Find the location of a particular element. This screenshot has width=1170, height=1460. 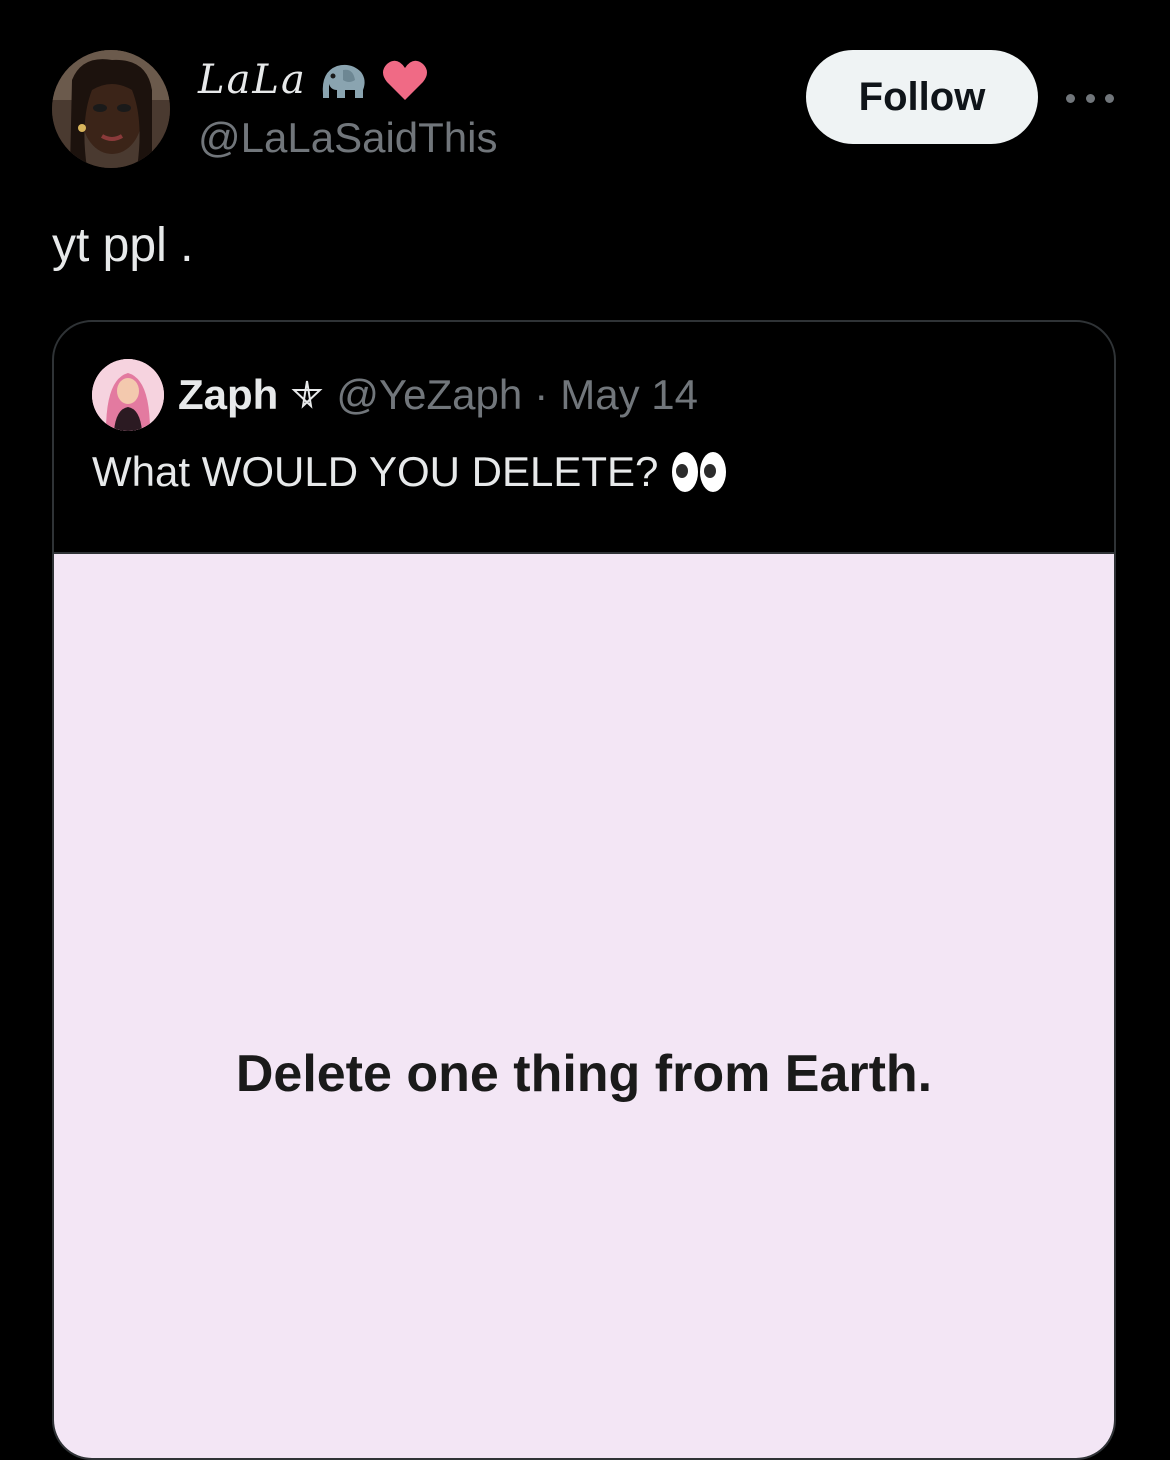

quote-avatar-photo is located at coordinates (128, 395).